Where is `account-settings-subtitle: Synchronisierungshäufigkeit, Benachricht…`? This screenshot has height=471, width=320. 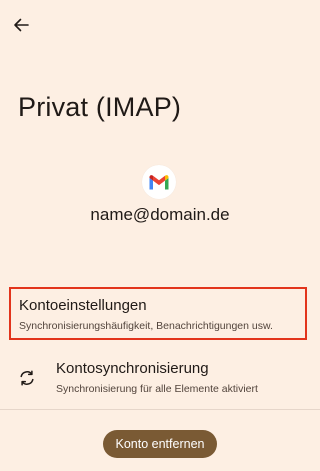
account-settings-subtitle: Synchronisierungshäufigkeit, Benachricht… is located at coordinates (146, 326).